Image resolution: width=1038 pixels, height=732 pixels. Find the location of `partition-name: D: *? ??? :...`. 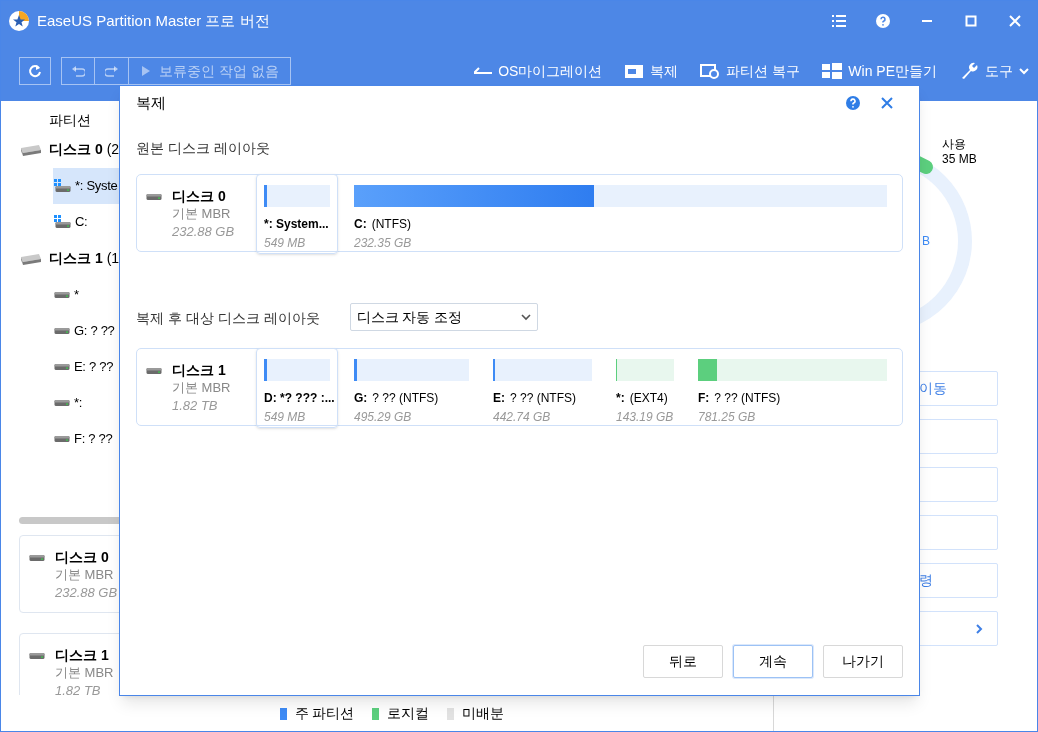

partition-name: D: *? ??? :... is located at coordinates (299, 398).